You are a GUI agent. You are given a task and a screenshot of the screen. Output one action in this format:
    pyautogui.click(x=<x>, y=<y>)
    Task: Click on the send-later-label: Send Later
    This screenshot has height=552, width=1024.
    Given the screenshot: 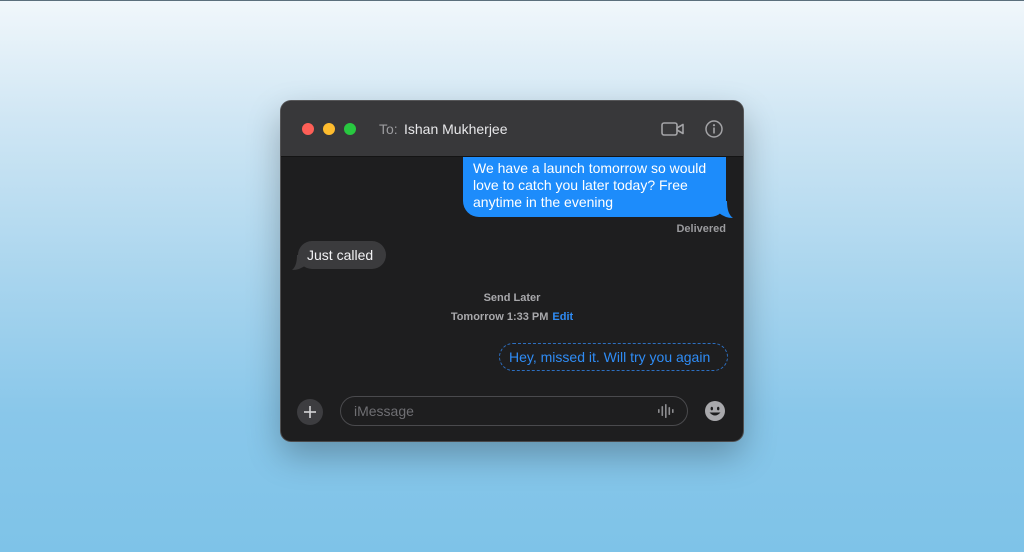 What is the action you would take?
    pyautogui.click(x=512, y=298)
    